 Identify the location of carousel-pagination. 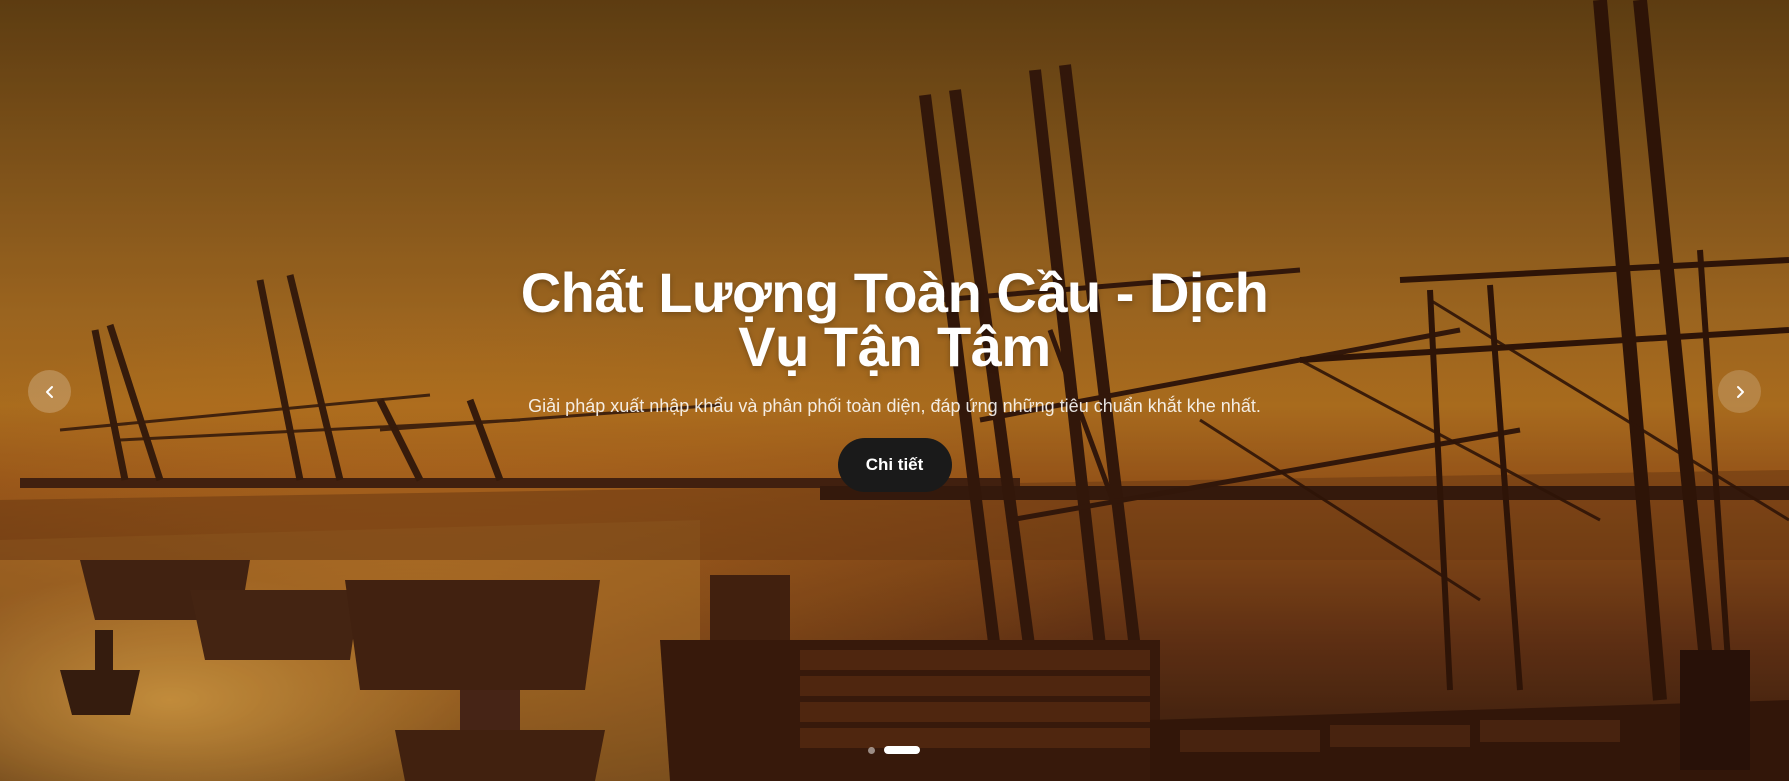
(894, 750).